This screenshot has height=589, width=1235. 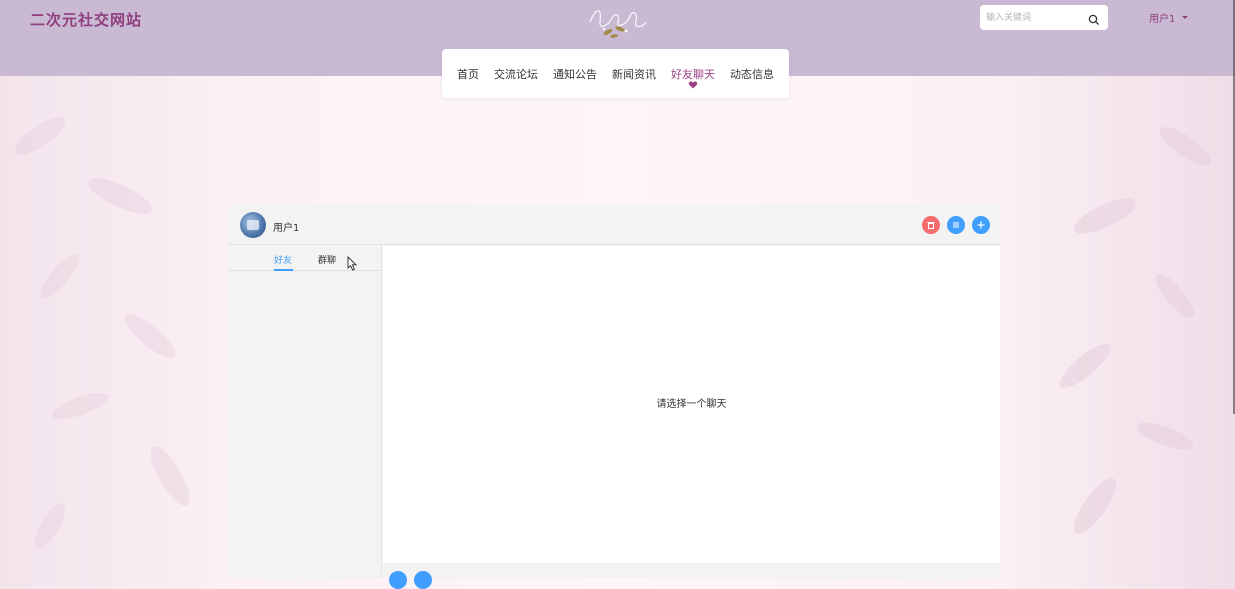 I want to click on emoji-button, so click(x=398, y=580).